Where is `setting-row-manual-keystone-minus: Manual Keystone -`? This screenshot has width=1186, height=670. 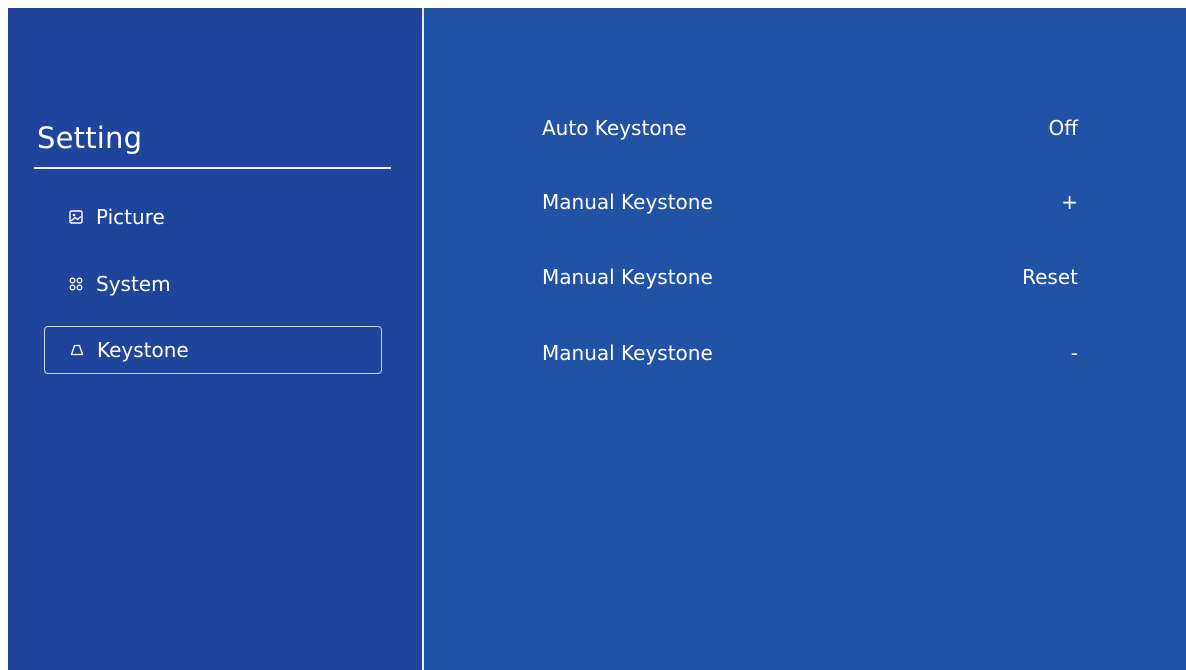
setting-row-manual-keystone-minus: Manual Keystone - is located at coordinates (810, 353).